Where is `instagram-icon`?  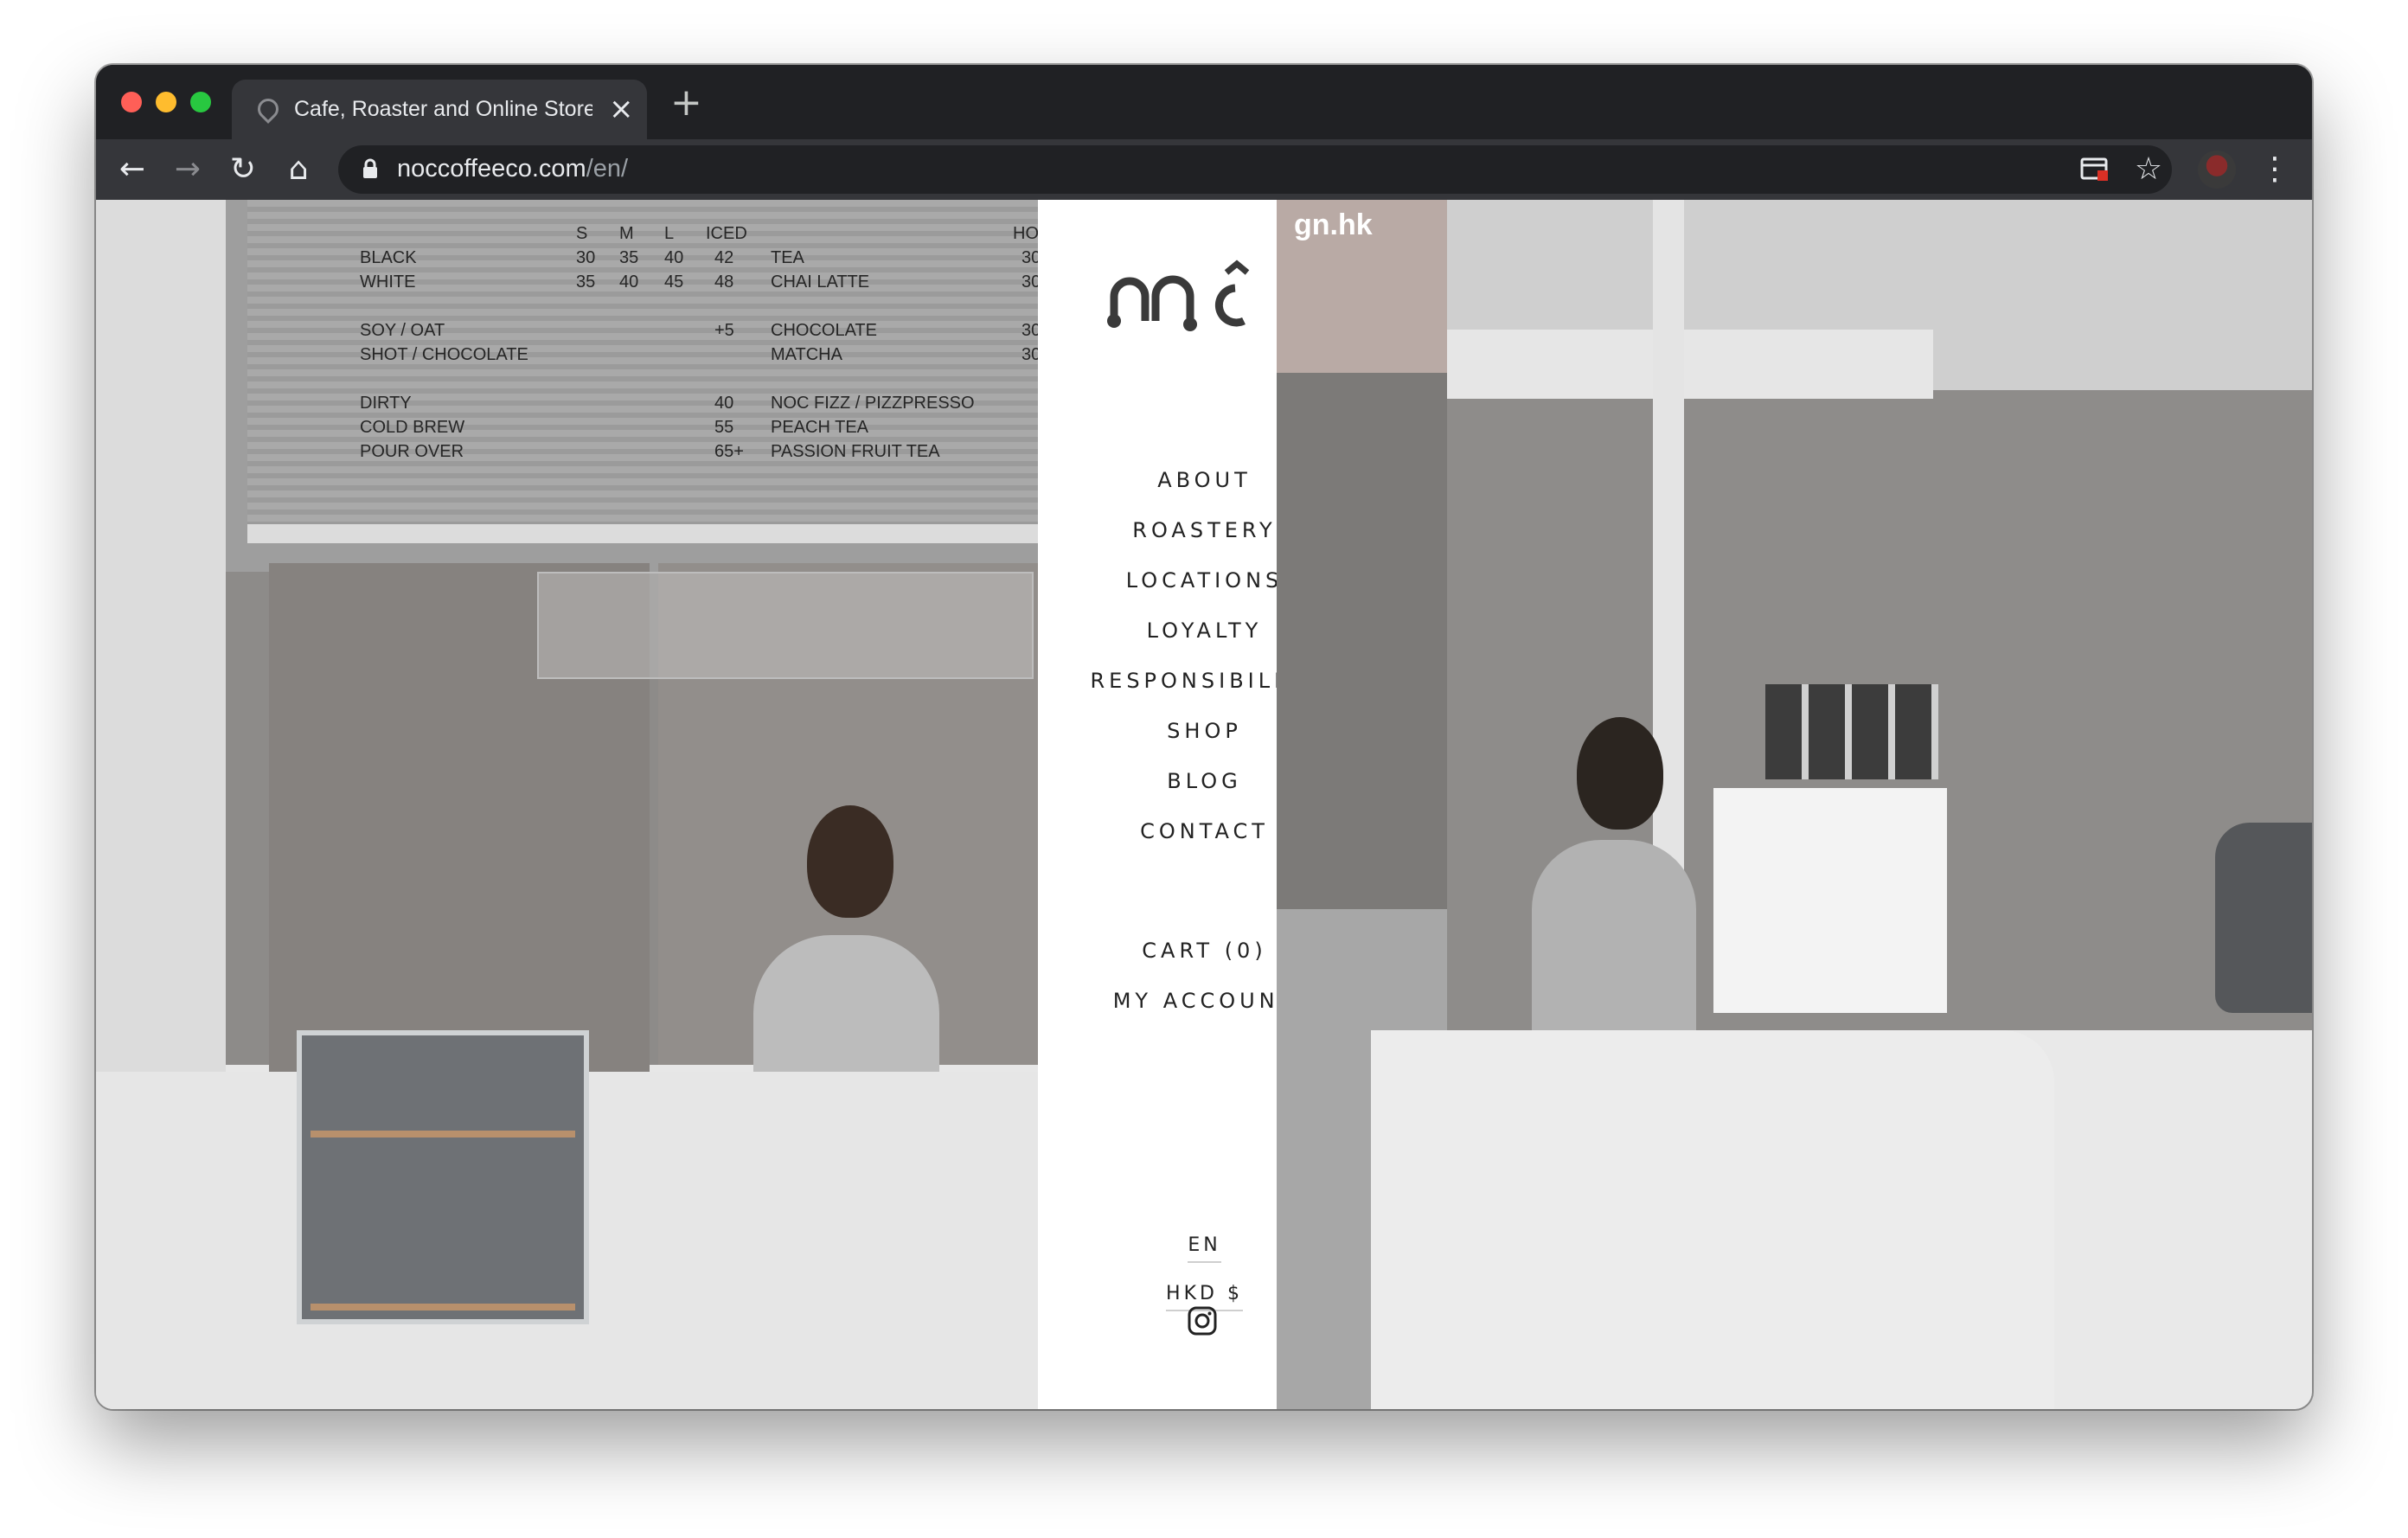
instagram-icon is located at coordinates (1202, 1320).